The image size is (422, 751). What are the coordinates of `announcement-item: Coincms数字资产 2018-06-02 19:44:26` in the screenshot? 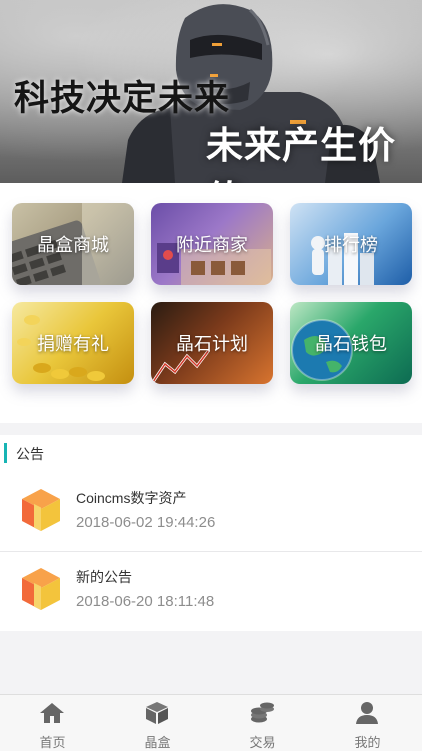 It's located at (211, 512).